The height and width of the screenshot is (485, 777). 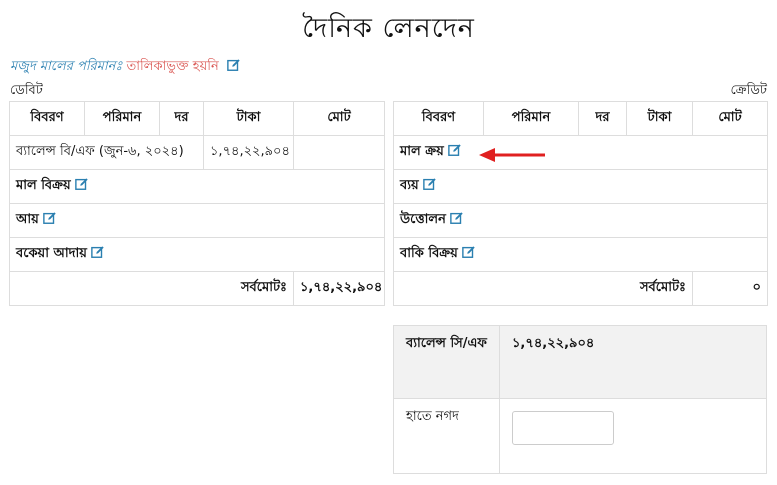 What do you see at coordinates (66, 66) in the screenshot?
I see `stock-label: মজুদ মালের পরিমানঃ` at bounding box center [66, 66].